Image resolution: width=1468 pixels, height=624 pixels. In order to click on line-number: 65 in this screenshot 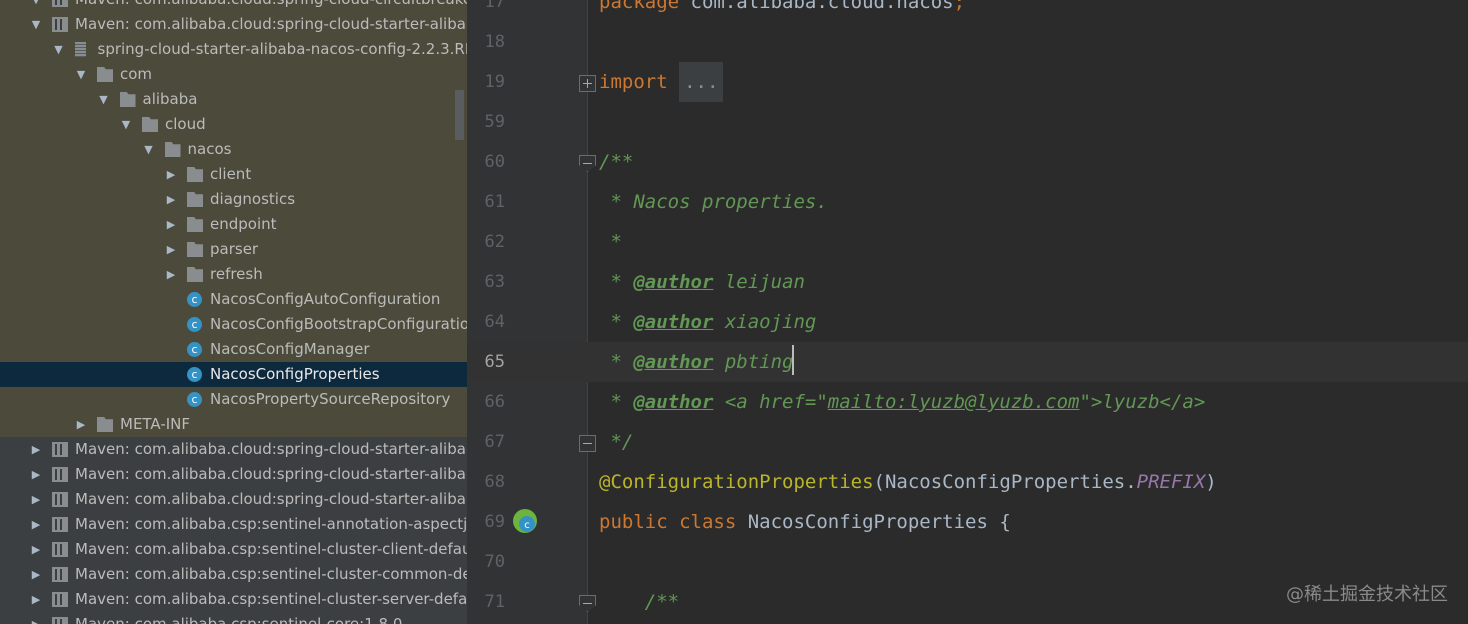, I will do `click(494, 362)`.